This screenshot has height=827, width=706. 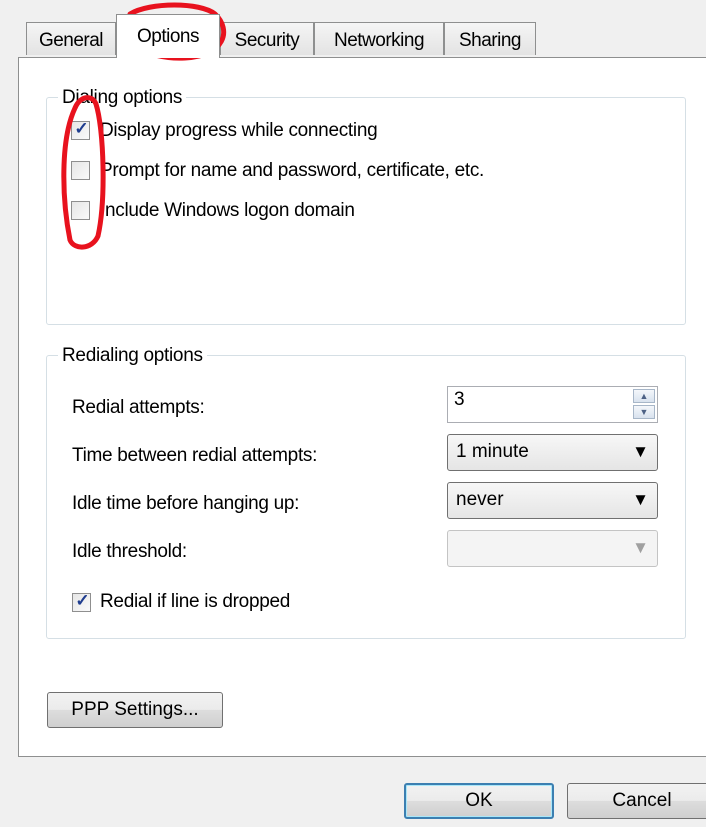 What do you see at coordinates (552, 404) in the screenshot?
I see `redial-attempts-field: 3 ▲ ▼` at bounding box center [552, 404].